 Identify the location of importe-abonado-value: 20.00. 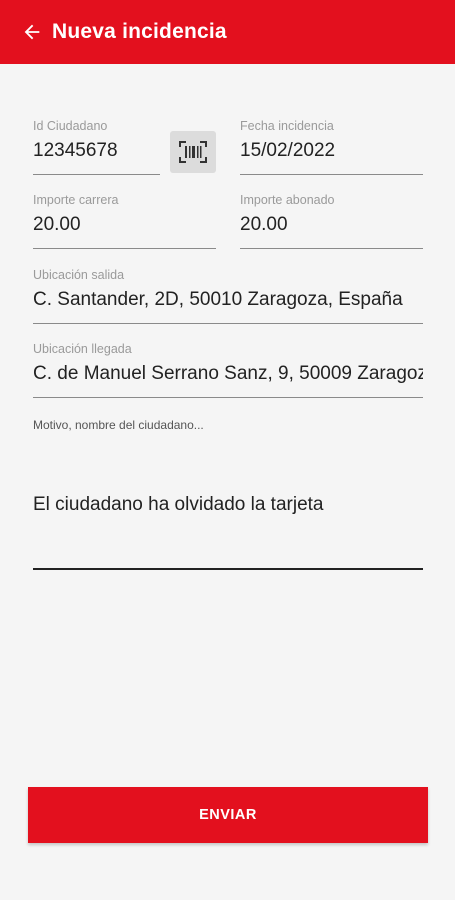
(331, 228).